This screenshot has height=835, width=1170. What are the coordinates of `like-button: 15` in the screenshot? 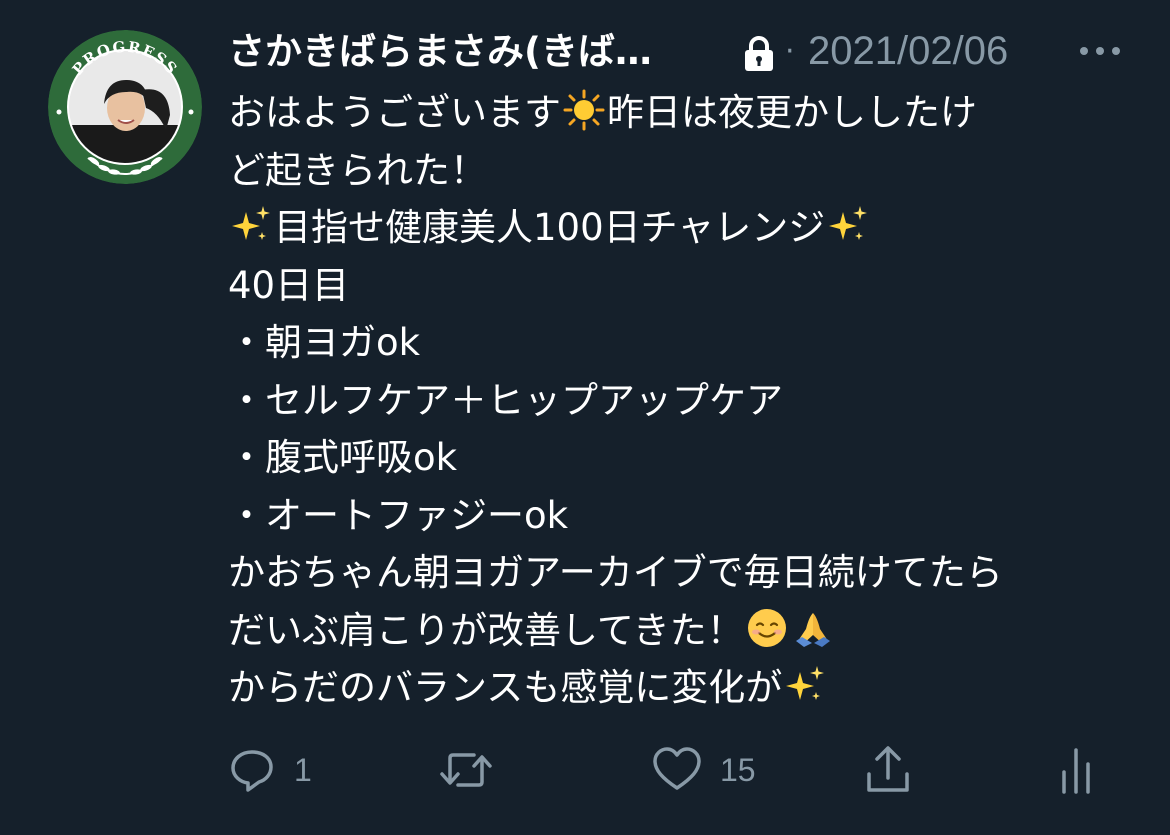 It's located at (704, 770).